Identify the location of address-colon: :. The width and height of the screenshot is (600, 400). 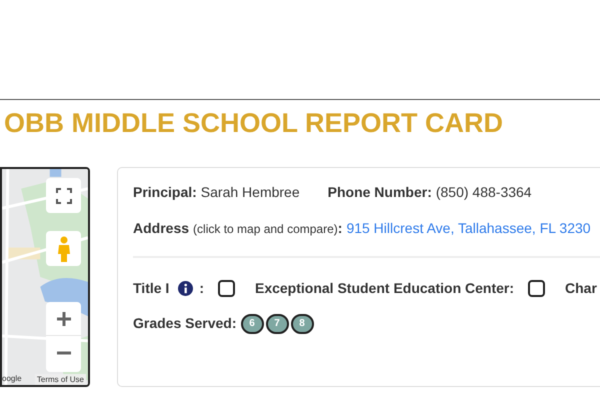
(340, 228).